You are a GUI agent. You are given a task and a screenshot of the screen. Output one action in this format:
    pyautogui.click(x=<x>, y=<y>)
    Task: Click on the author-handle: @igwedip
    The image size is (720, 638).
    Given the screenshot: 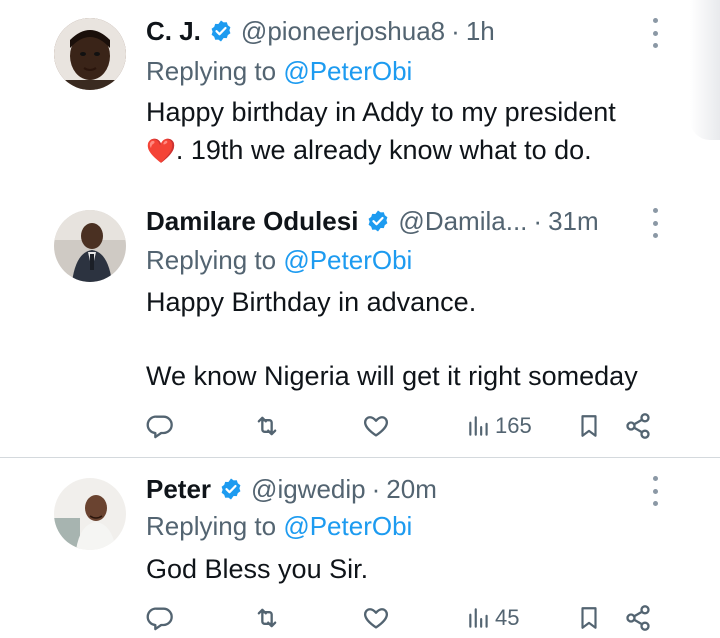 What is the action you would take?
    pyautogui.click(x=308, y=489)
    